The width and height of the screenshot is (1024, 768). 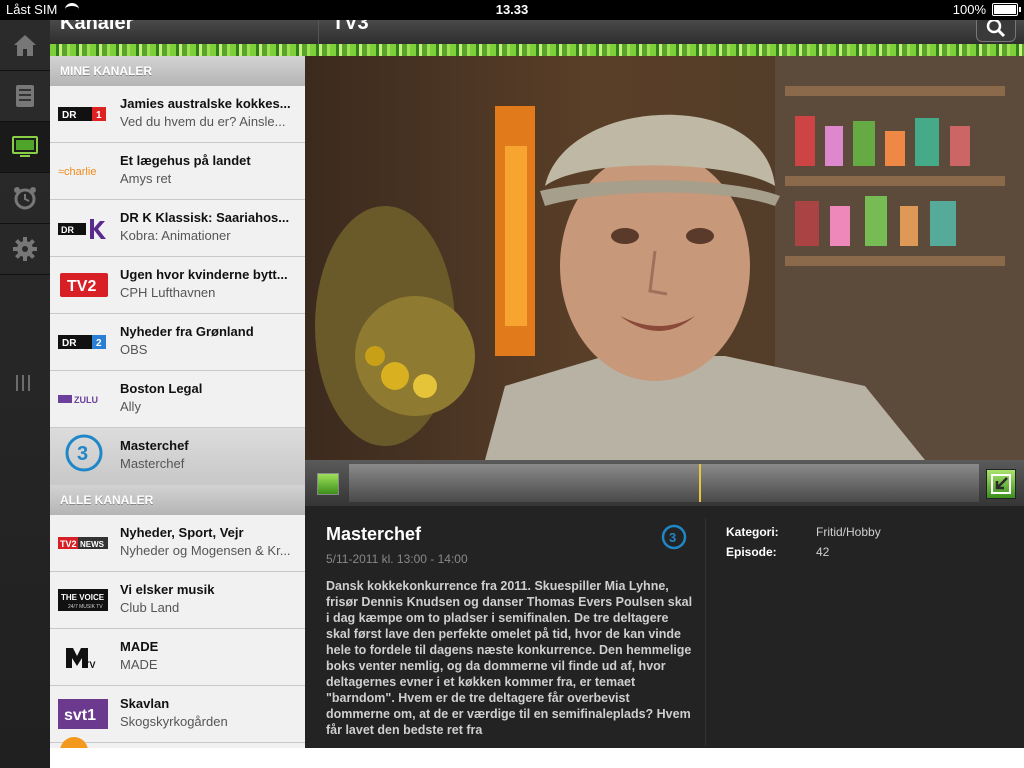 What do you see at coordinates (134, 349) in the screenshot?
I see `next-program: OBS` at bounding box center [134, 349].